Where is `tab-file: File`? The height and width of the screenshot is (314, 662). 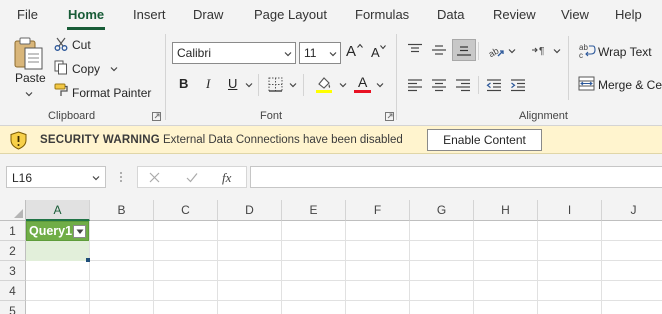
tab-file: File is located at coordinates (27, 14).